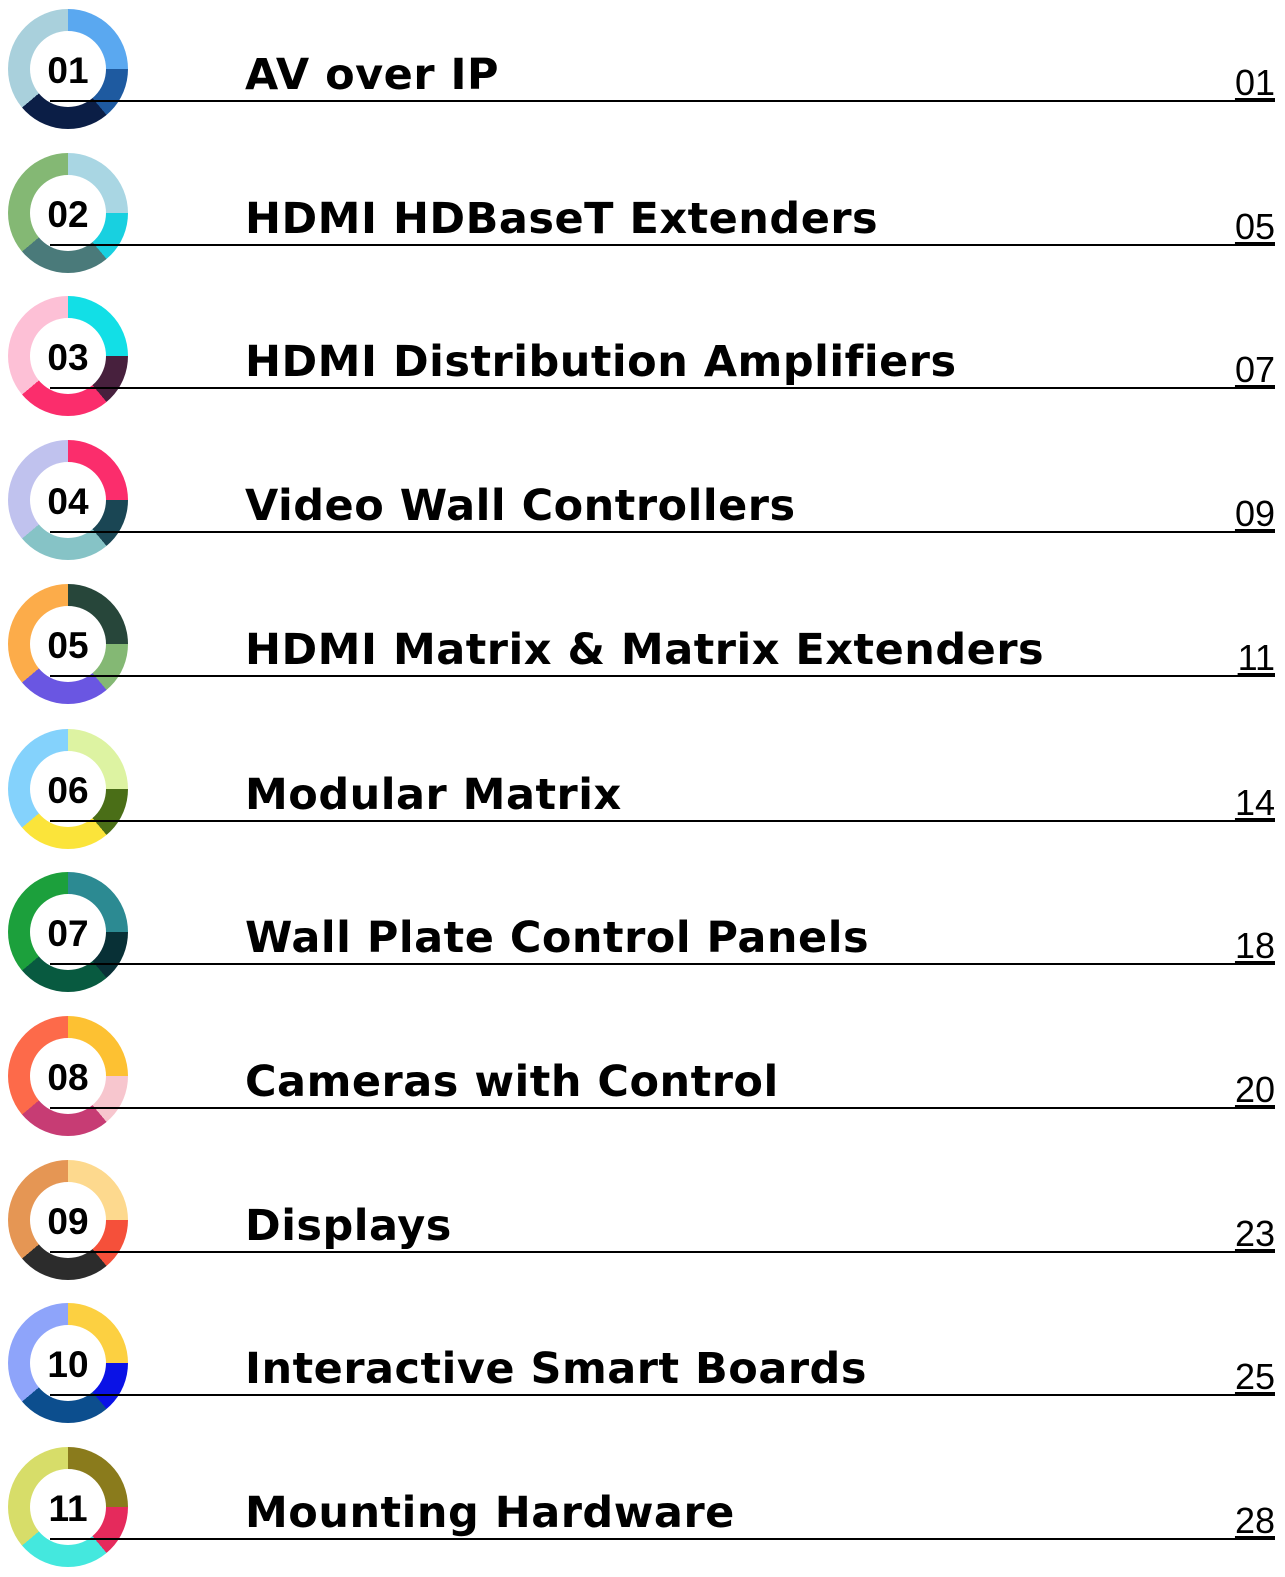  I want to click on section-number: 01, so click(68, 70).